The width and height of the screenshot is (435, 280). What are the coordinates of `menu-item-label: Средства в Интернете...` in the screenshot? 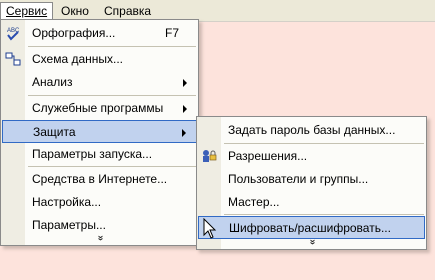 It's located at (100, 179).